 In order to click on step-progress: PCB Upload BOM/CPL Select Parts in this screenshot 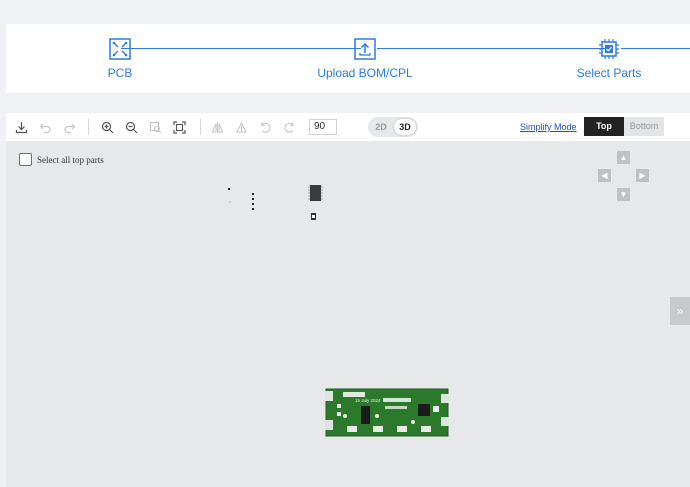, I will do `click(348, 58)`.